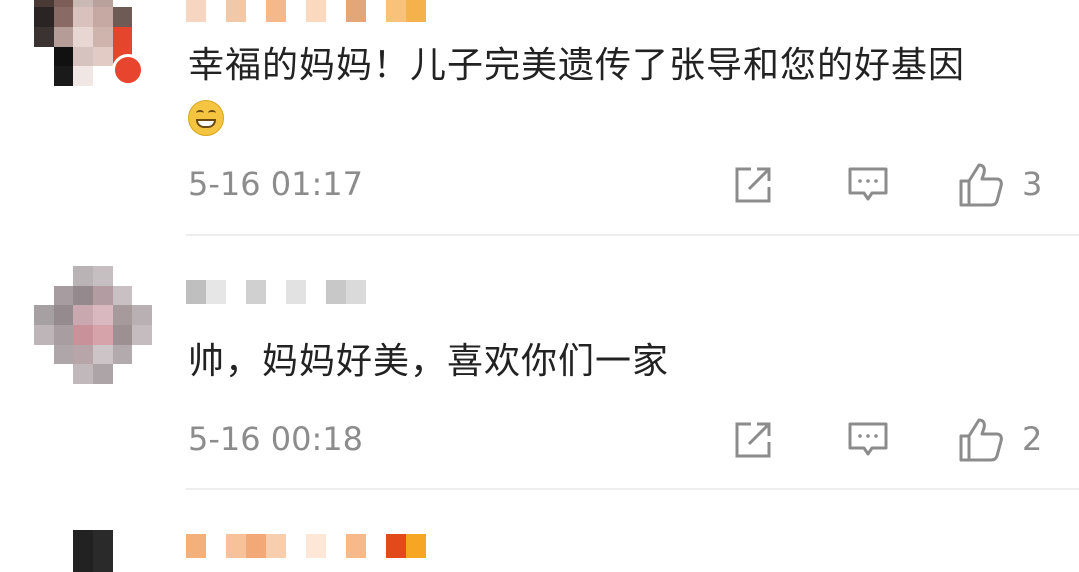  I want to click on comment-time: 5-16 01:17, so click(276, 184).